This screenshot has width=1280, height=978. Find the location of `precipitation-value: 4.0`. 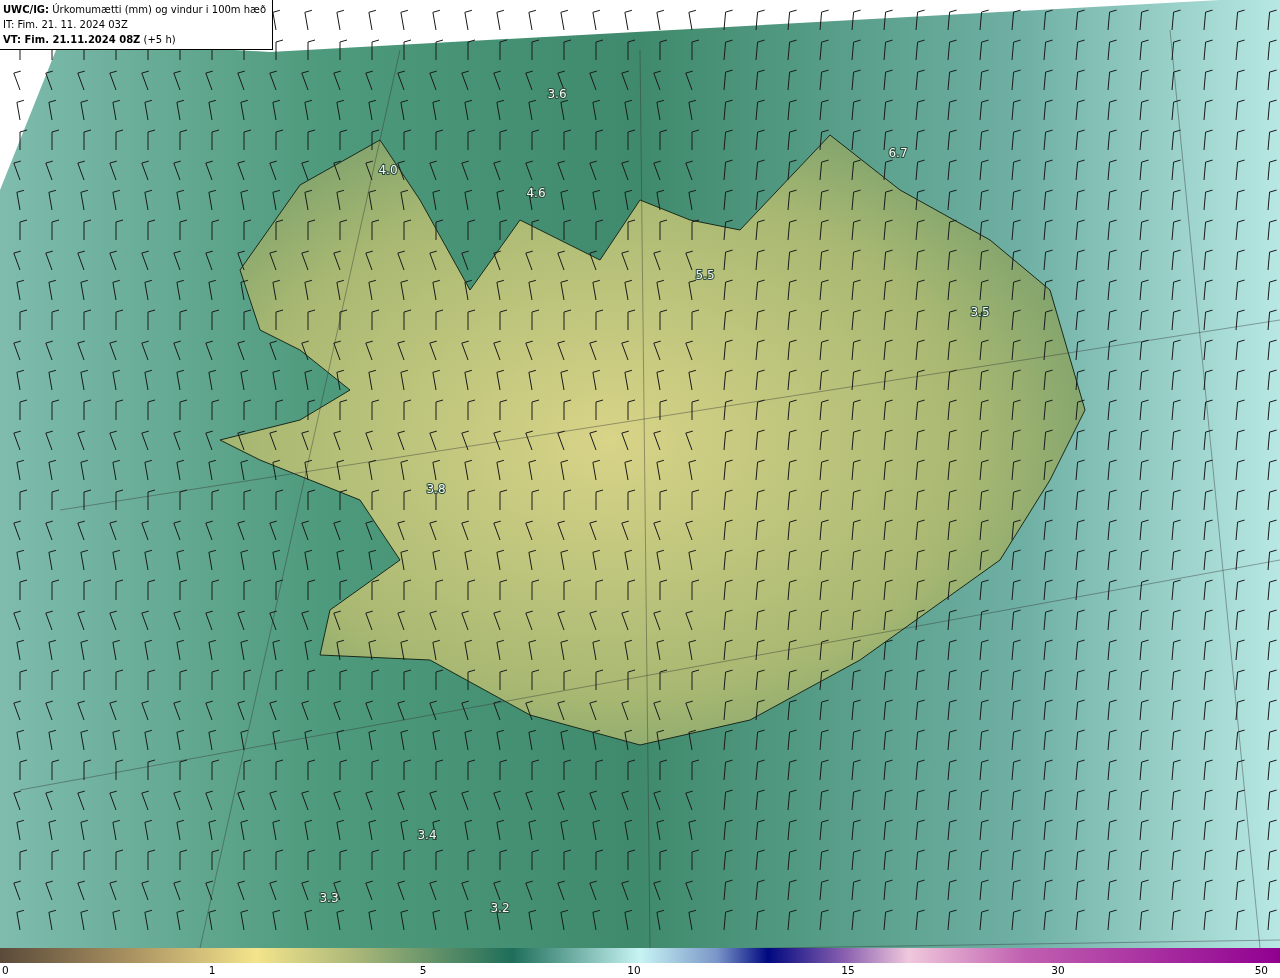

precipitation-value: 4.0 is located at coordinates (388, 170).